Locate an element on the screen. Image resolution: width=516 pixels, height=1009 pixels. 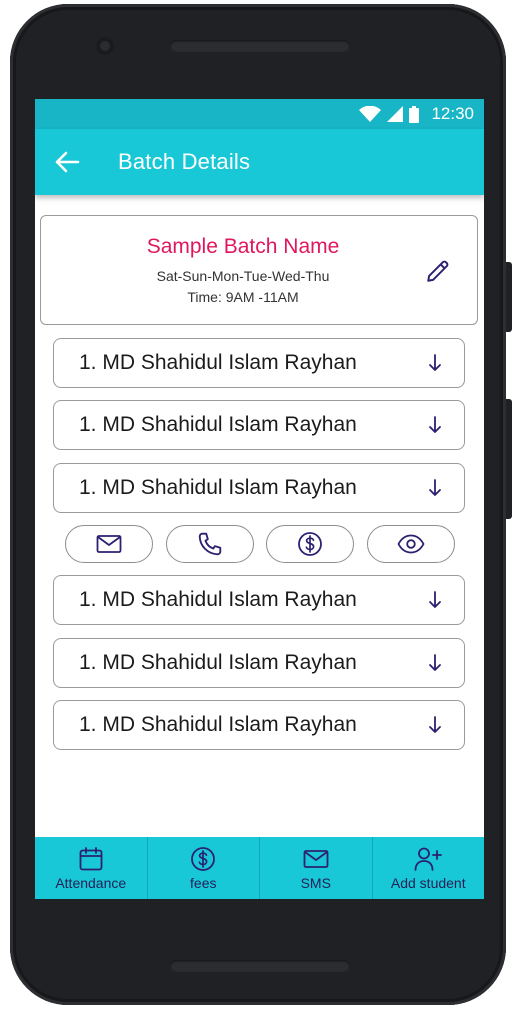
power-button is located at coordinates (509, 459).